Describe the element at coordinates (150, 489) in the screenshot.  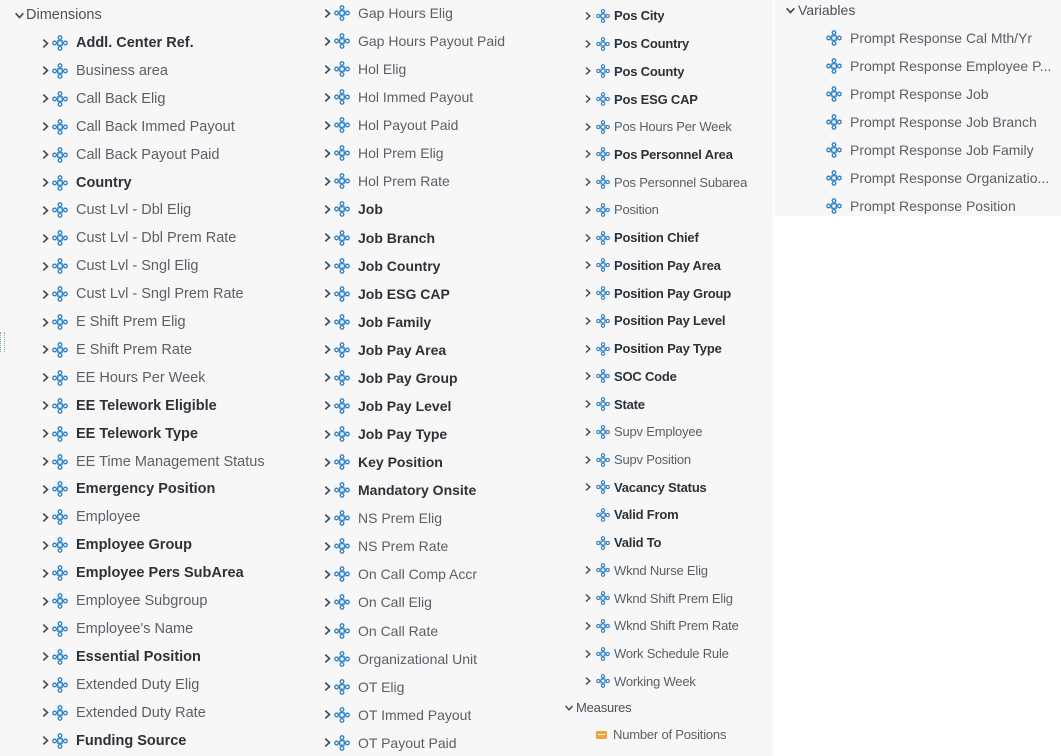
I see `tree-item-dimension: Emergency Position` at that location.